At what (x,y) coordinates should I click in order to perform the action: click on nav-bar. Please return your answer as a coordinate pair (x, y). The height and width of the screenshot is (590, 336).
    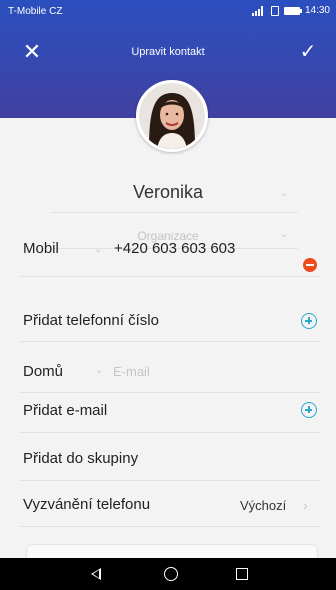
    Looking at the image, I should click on (168, 574).